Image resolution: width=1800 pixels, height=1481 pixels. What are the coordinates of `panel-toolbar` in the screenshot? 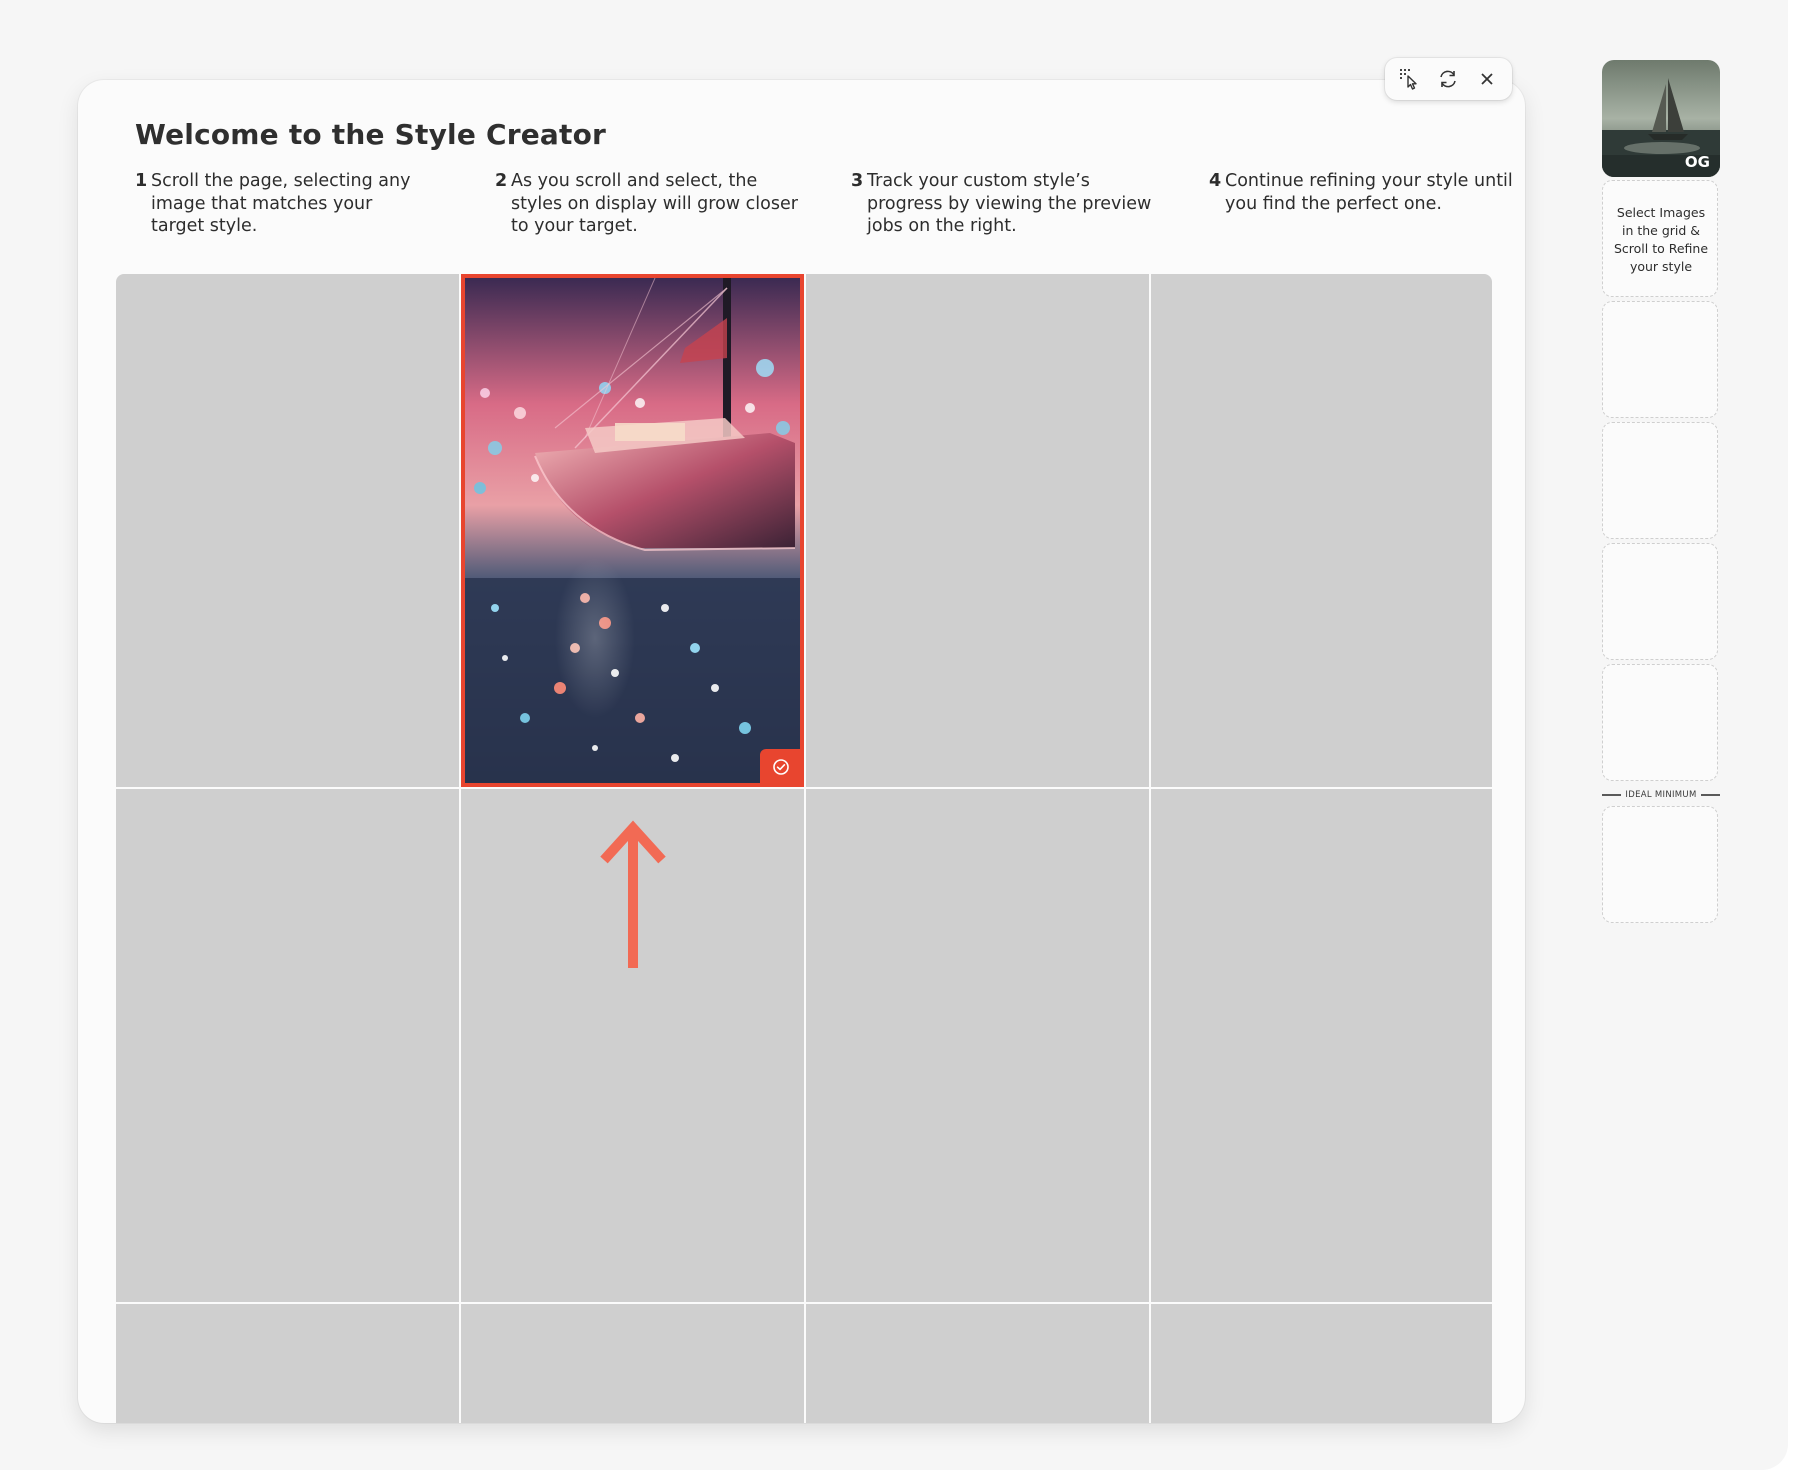 It's located at (1448, 79).